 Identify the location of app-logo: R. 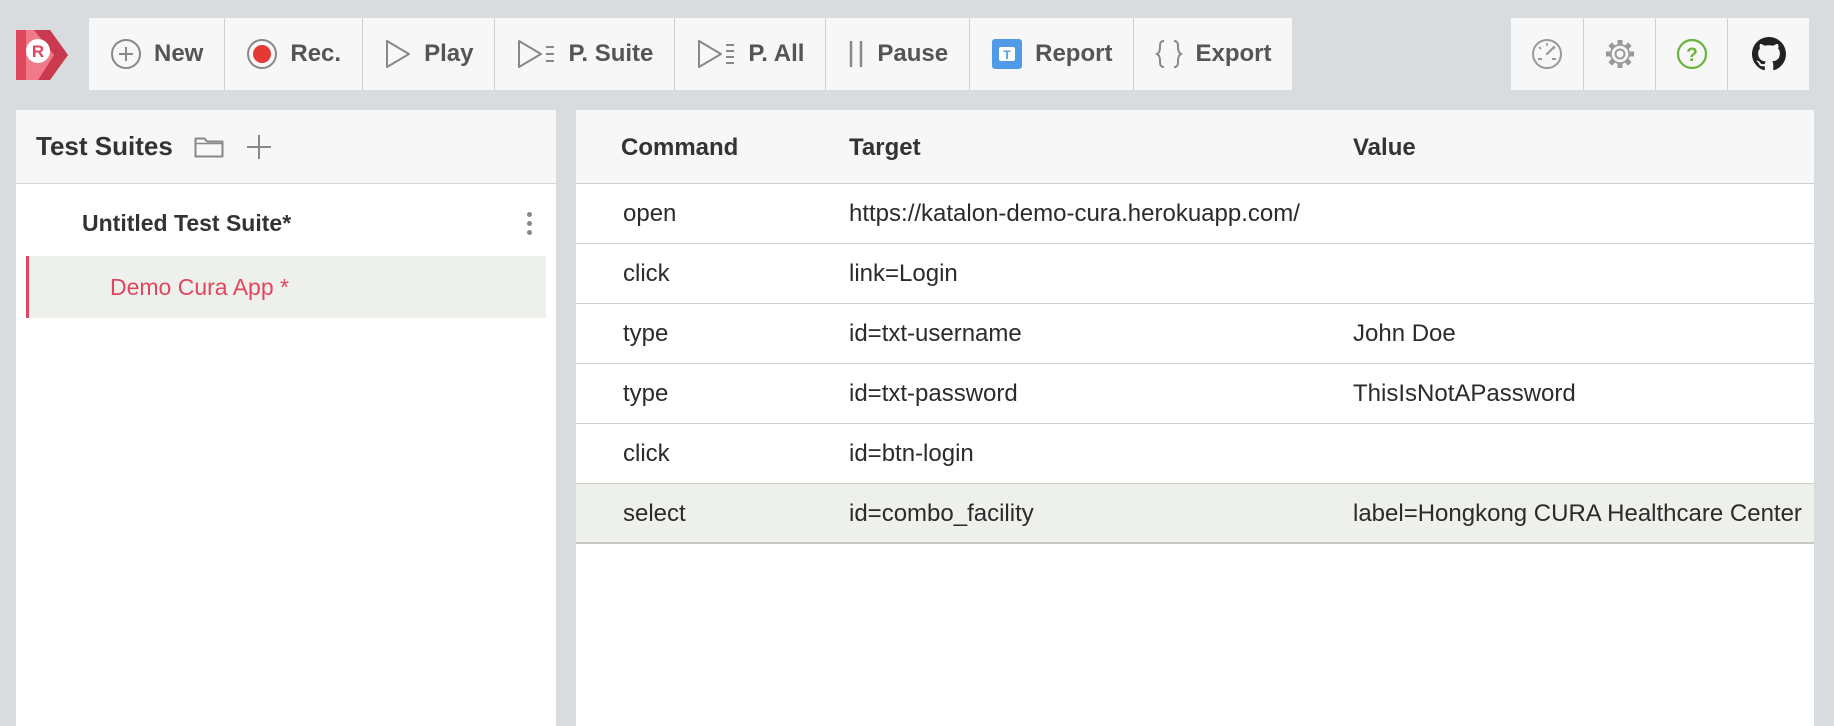
(42, 55).